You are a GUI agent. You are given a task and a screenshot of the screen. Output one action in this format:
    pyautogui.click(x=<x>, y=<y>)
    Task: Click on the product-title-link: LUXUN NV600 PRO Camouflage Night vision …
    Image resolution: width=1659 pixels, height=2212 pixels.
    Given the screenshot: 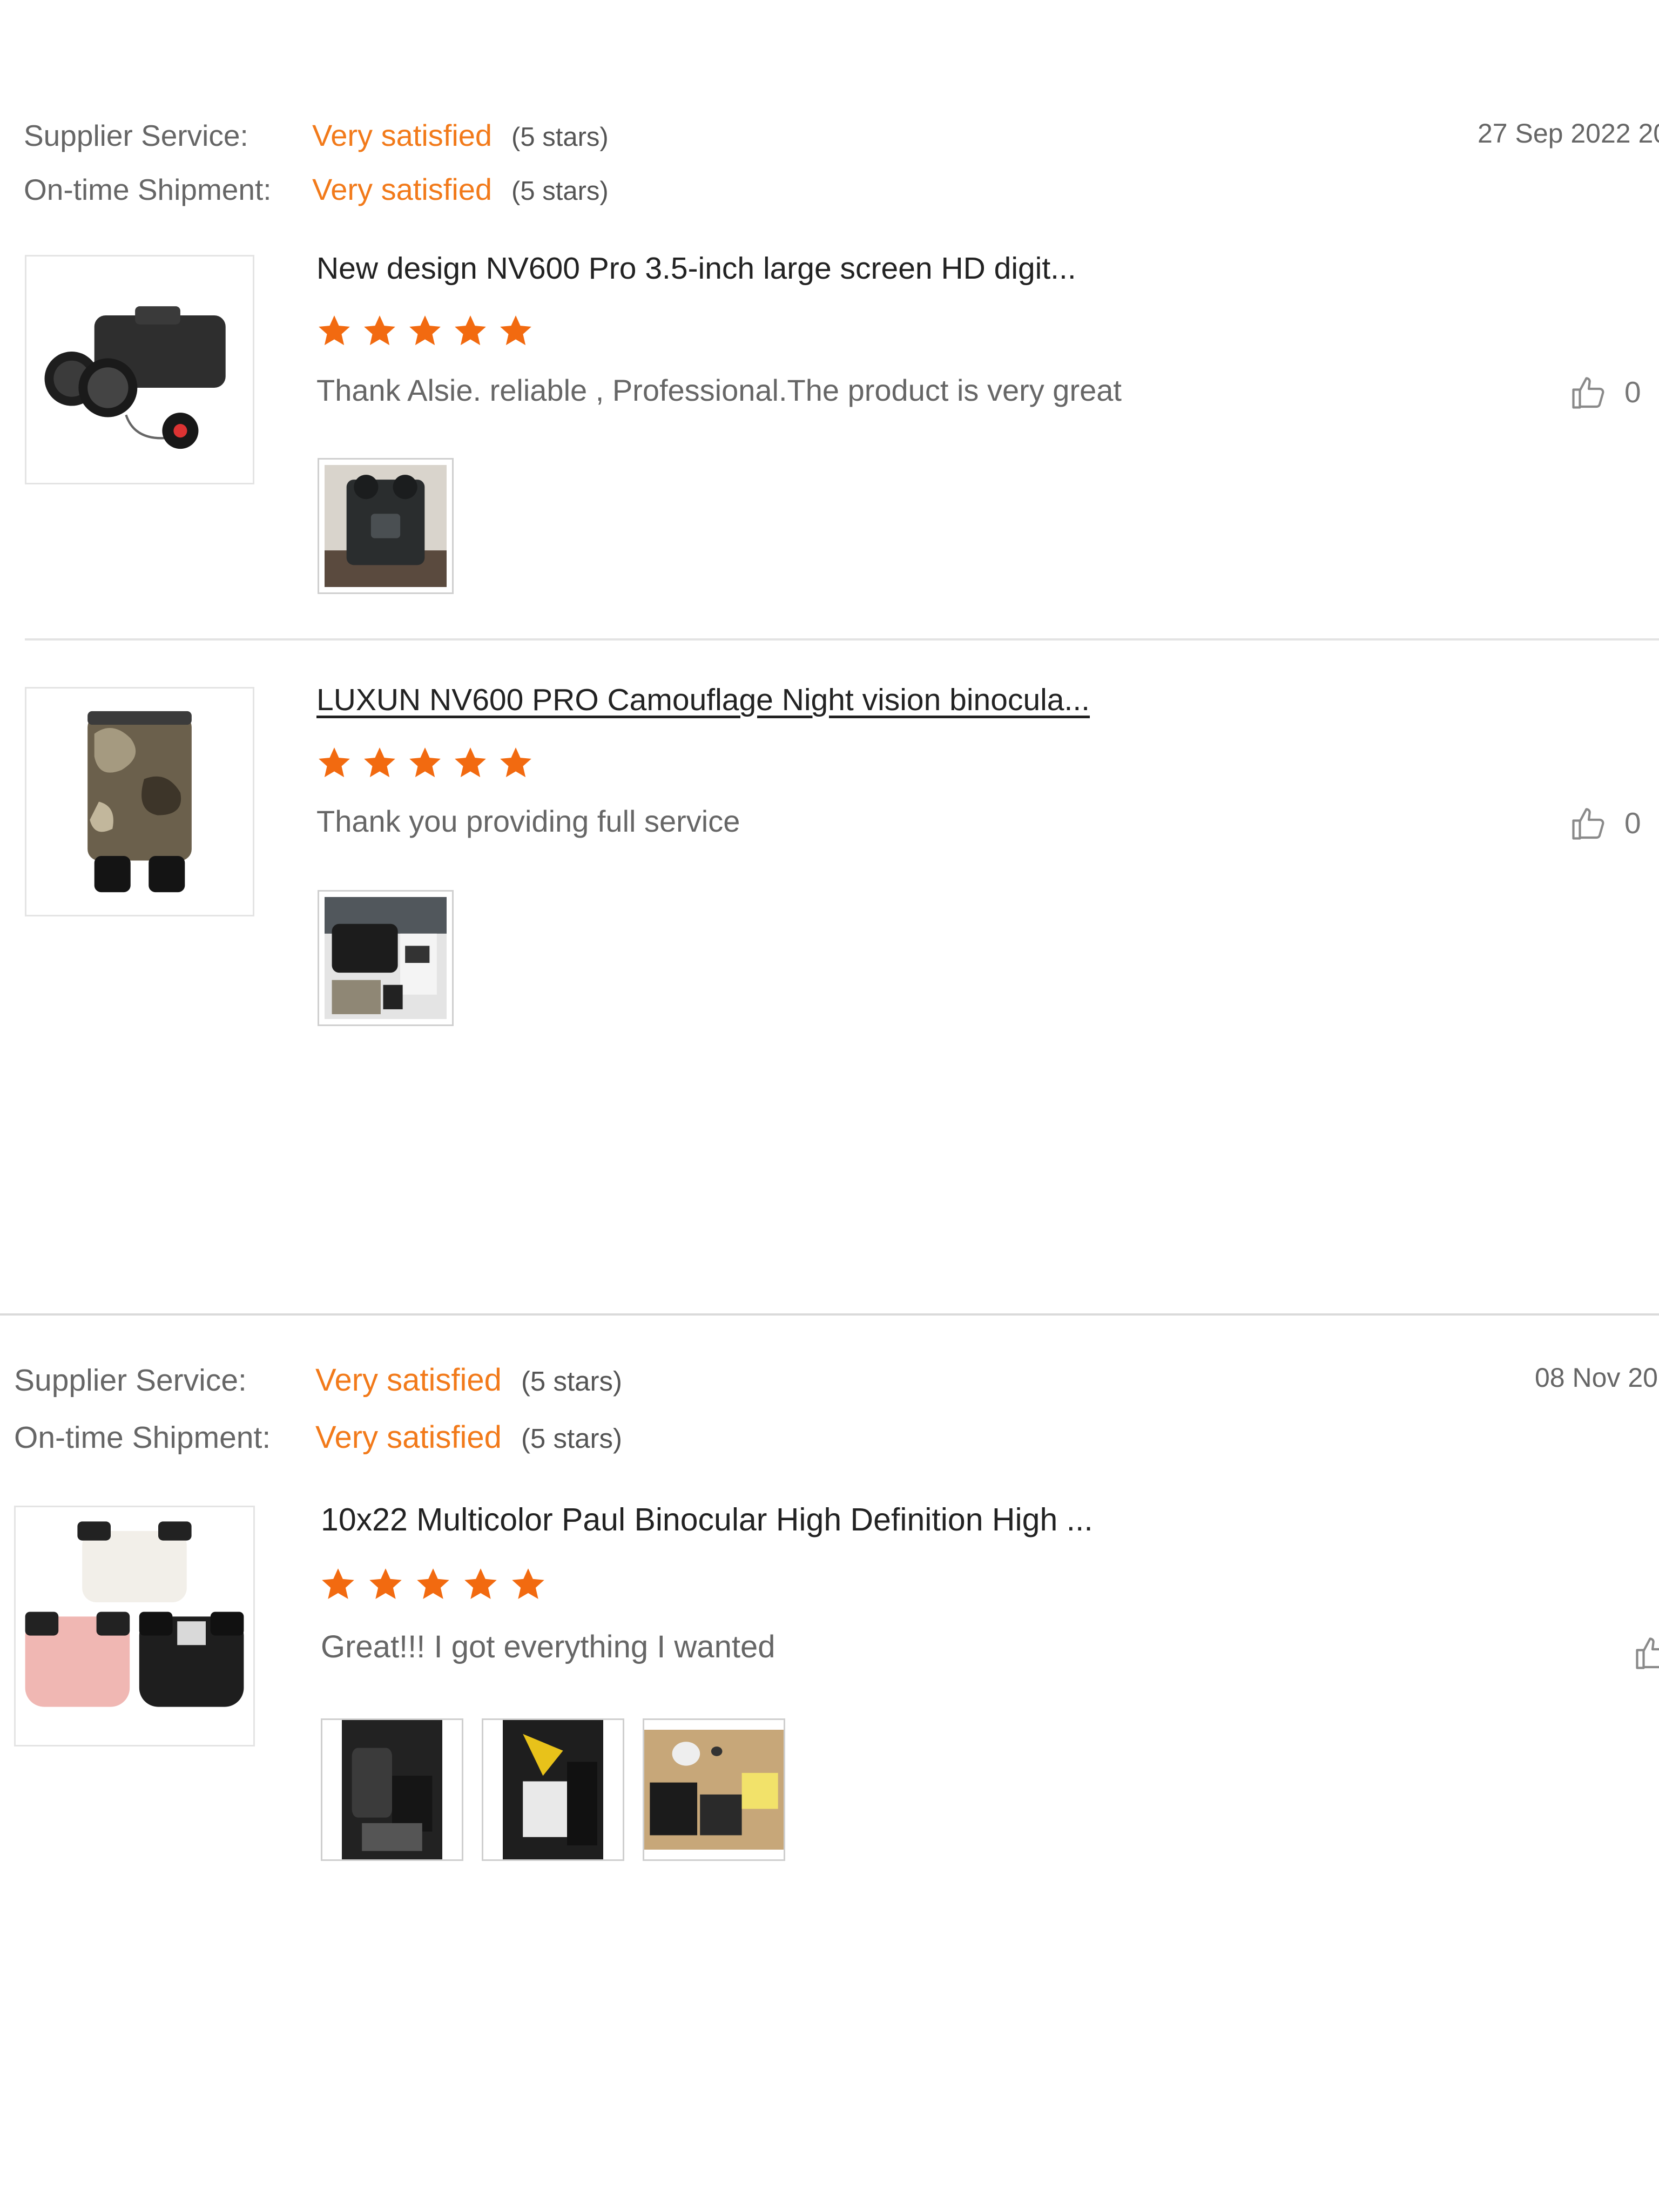 What is the action you would take?
    pyautogui.click(x=703, y=700)
    